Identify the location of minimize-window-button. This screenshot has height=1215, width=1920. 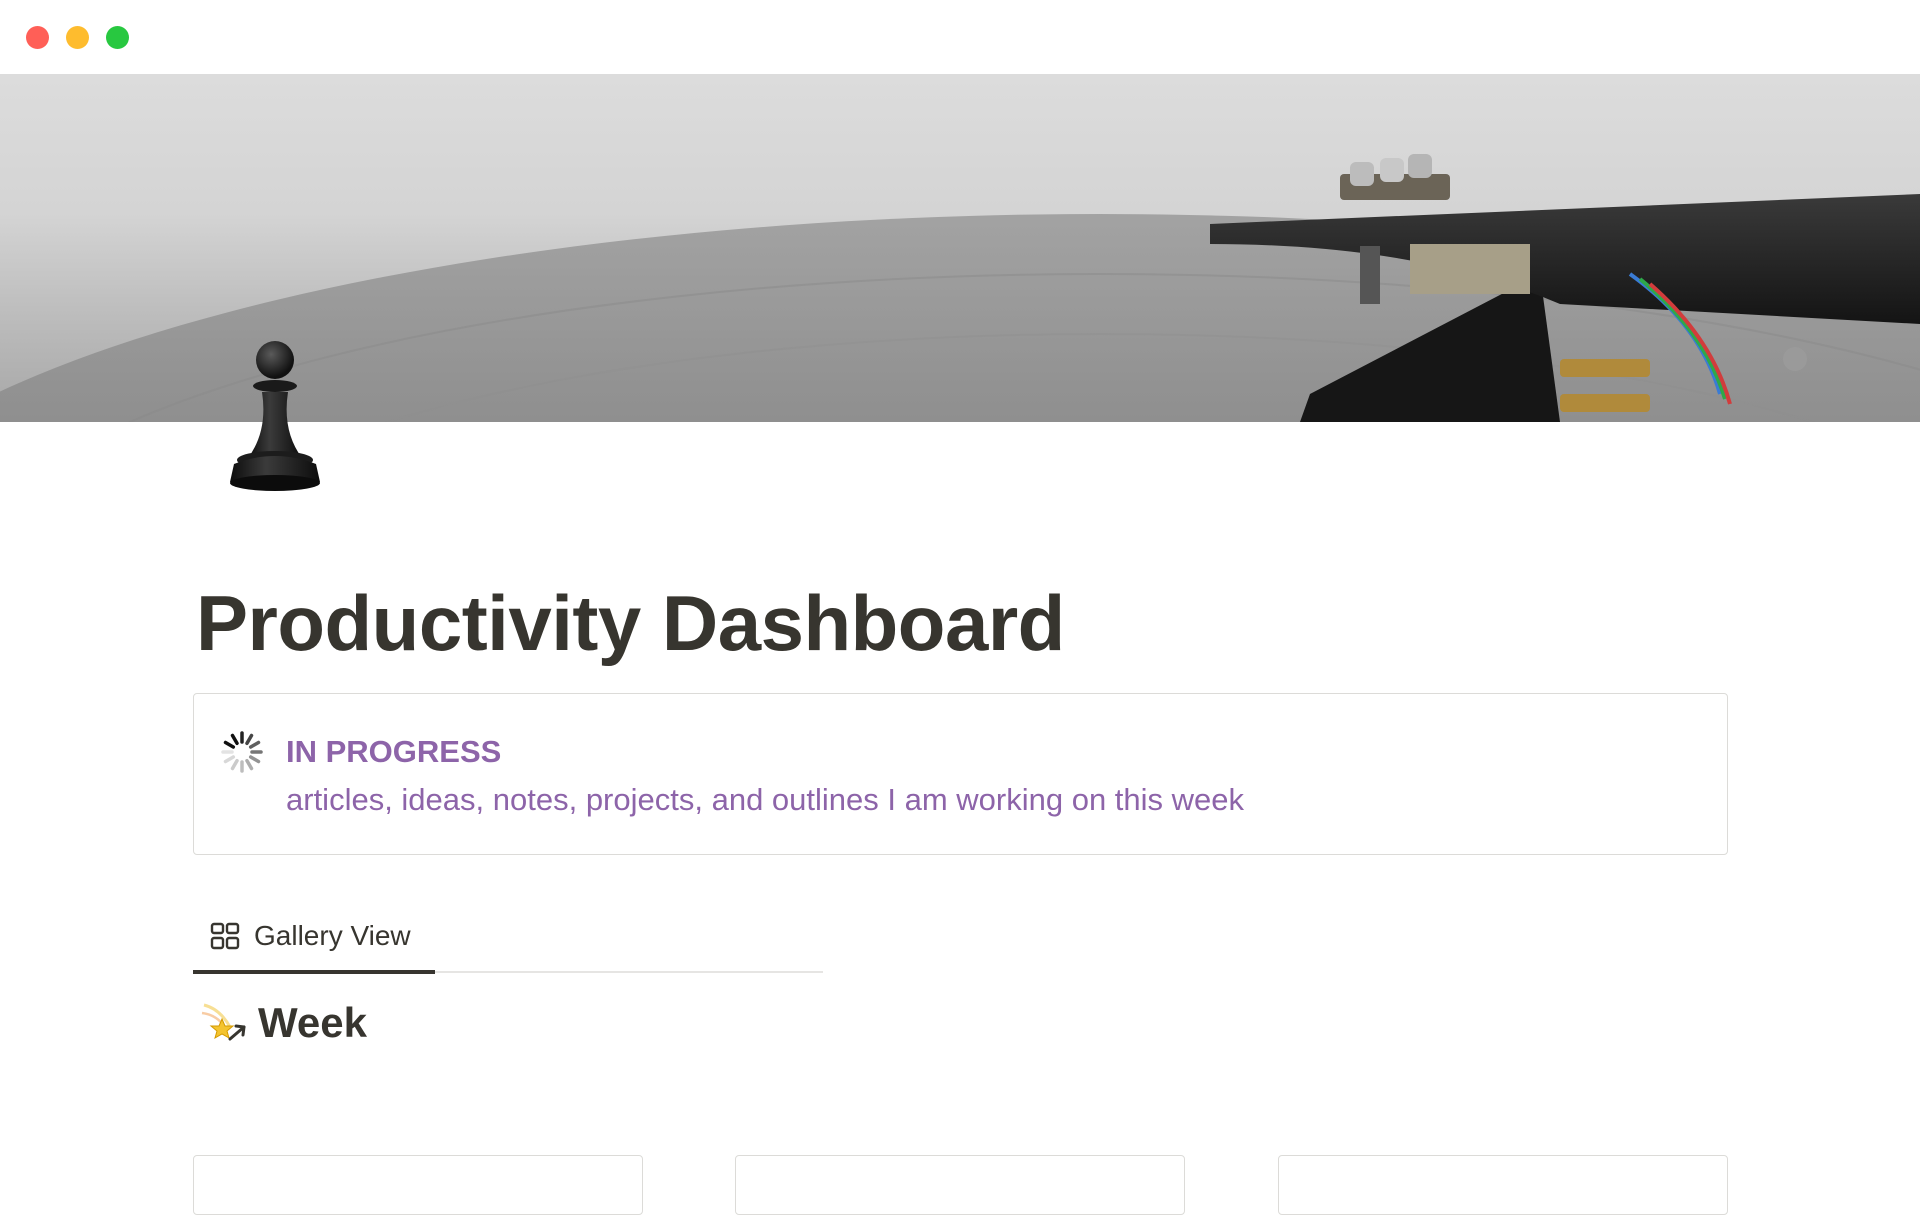
(77, 37).